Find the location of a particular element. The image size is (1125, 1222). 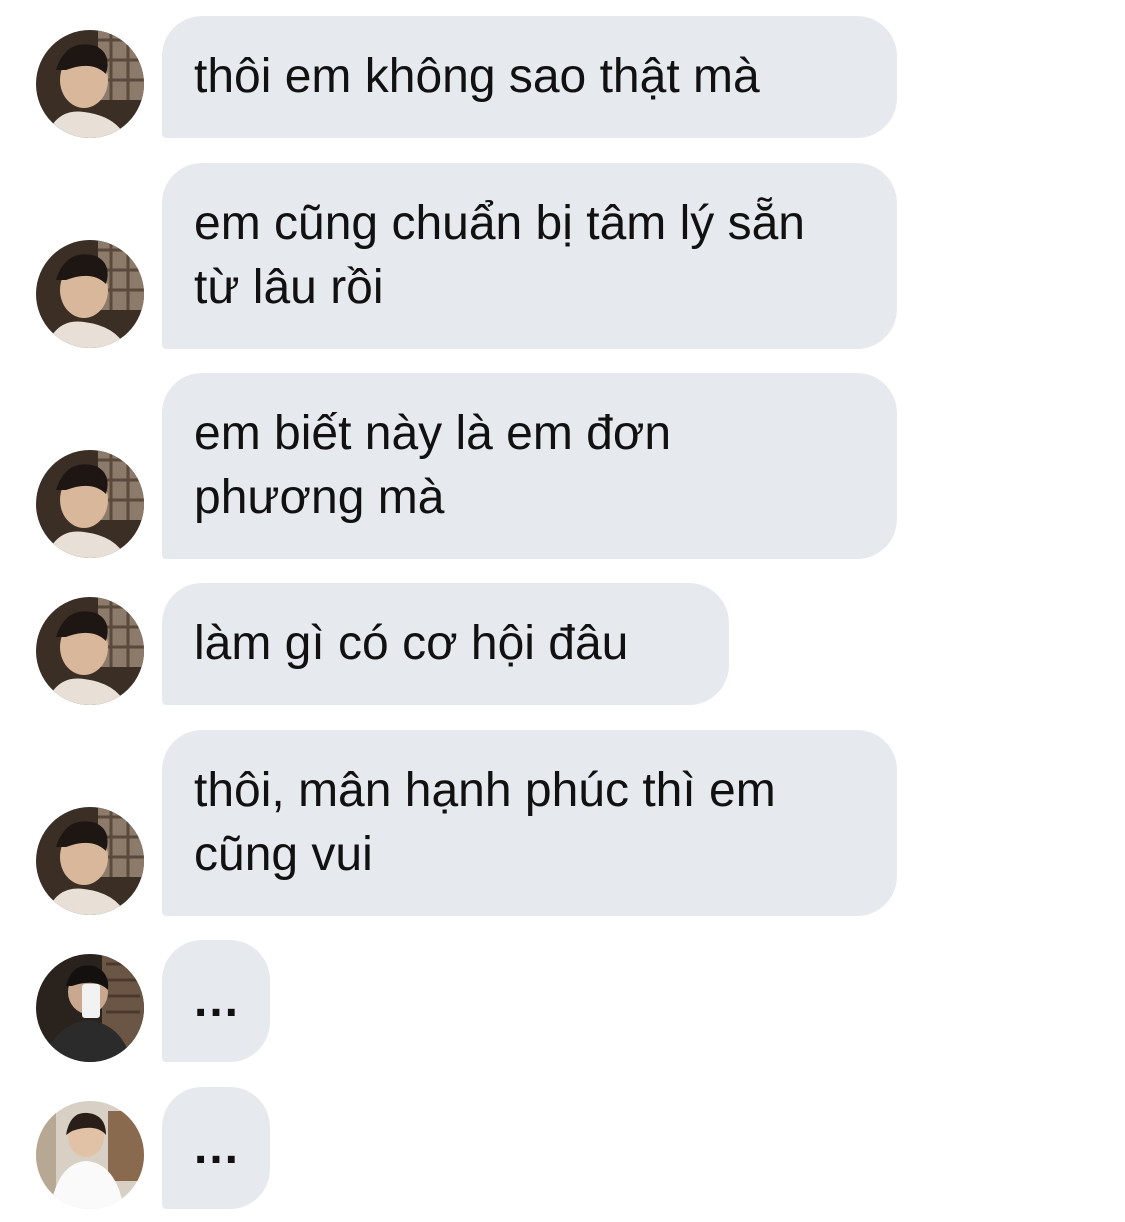

message-text: em biết này là em đơn phương mà is located at coordinates (433, 465).